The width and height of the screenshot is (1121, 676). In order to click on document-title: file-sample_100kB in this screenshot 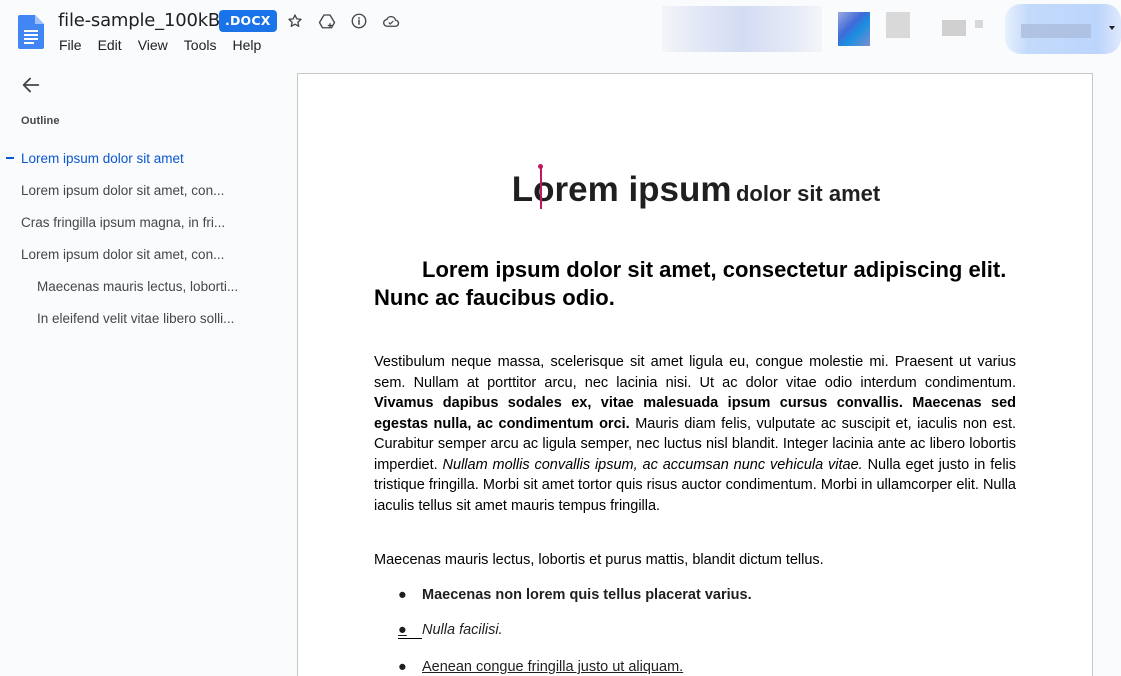, I will do `click(139, 20)`.